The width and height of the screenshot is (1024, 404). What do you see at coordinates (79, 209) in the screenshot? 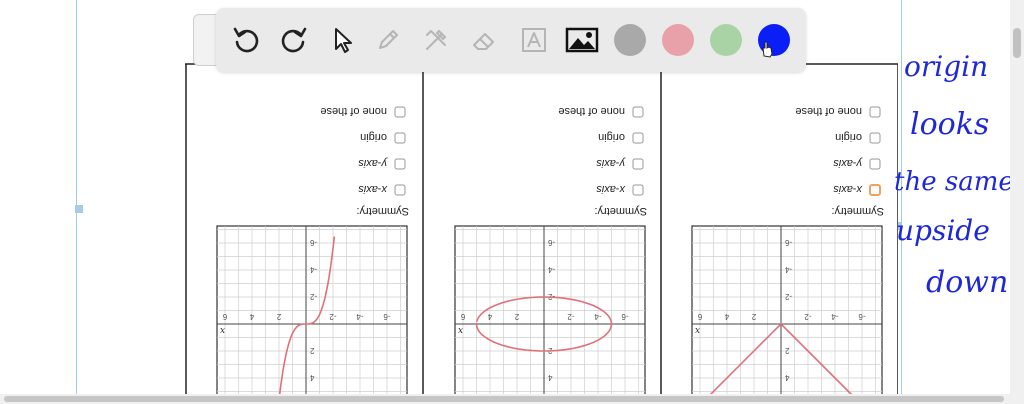
I see `left-resize-handle` at bounding box center [79, 209].